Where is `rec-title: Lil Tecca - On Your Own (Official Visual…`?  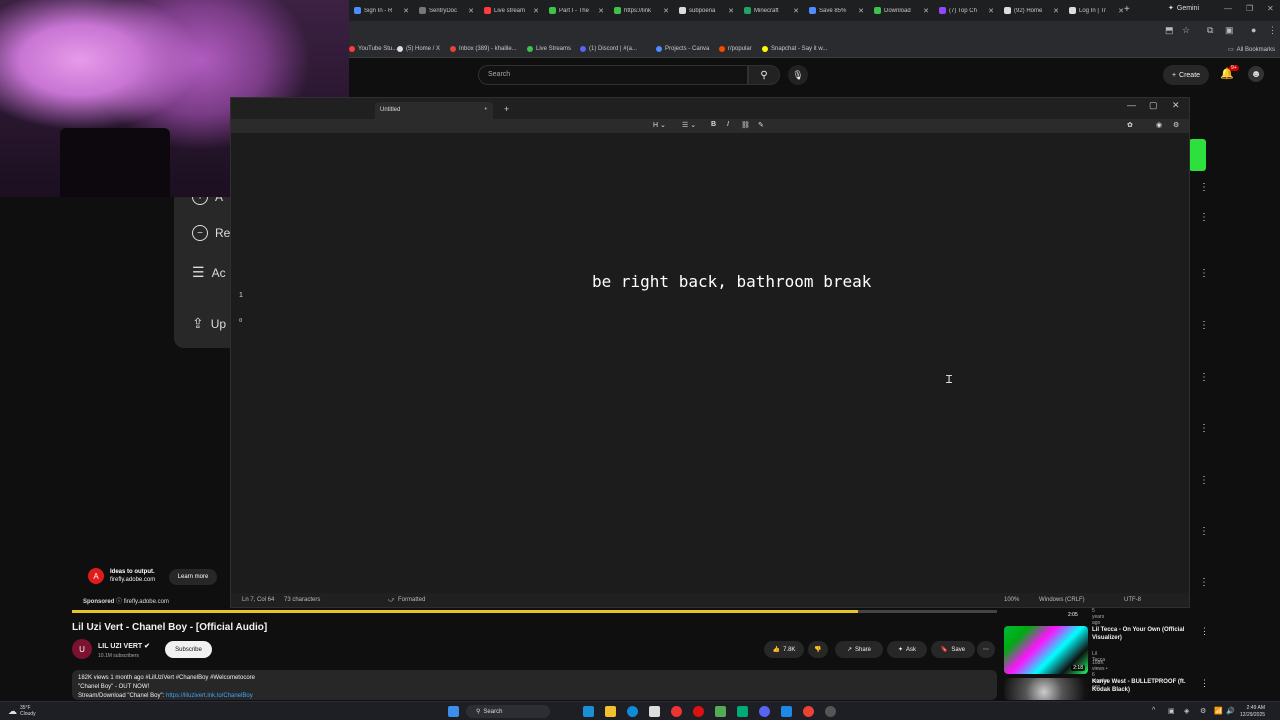
rec-title: Lil Tecca - On Your Own (Official Visual… is located at coordinates (1147, 634).